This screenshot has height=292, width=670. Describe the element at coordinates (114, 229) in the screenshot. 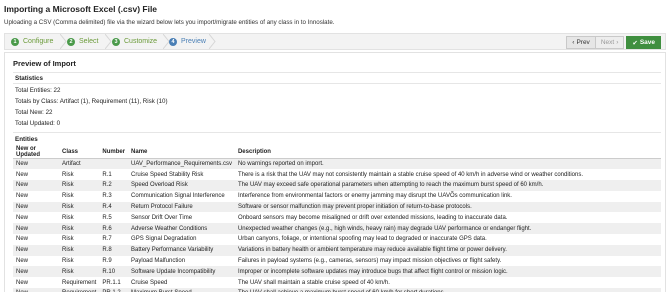

I see `table-cell: R.6` at that location.